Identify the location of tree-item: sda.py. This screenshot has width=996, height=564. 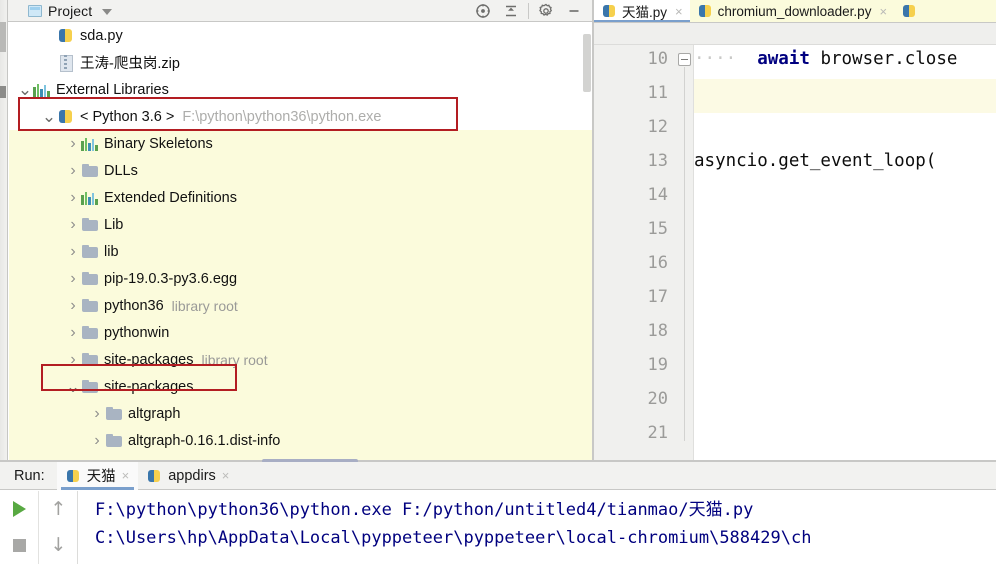
(300, 35).